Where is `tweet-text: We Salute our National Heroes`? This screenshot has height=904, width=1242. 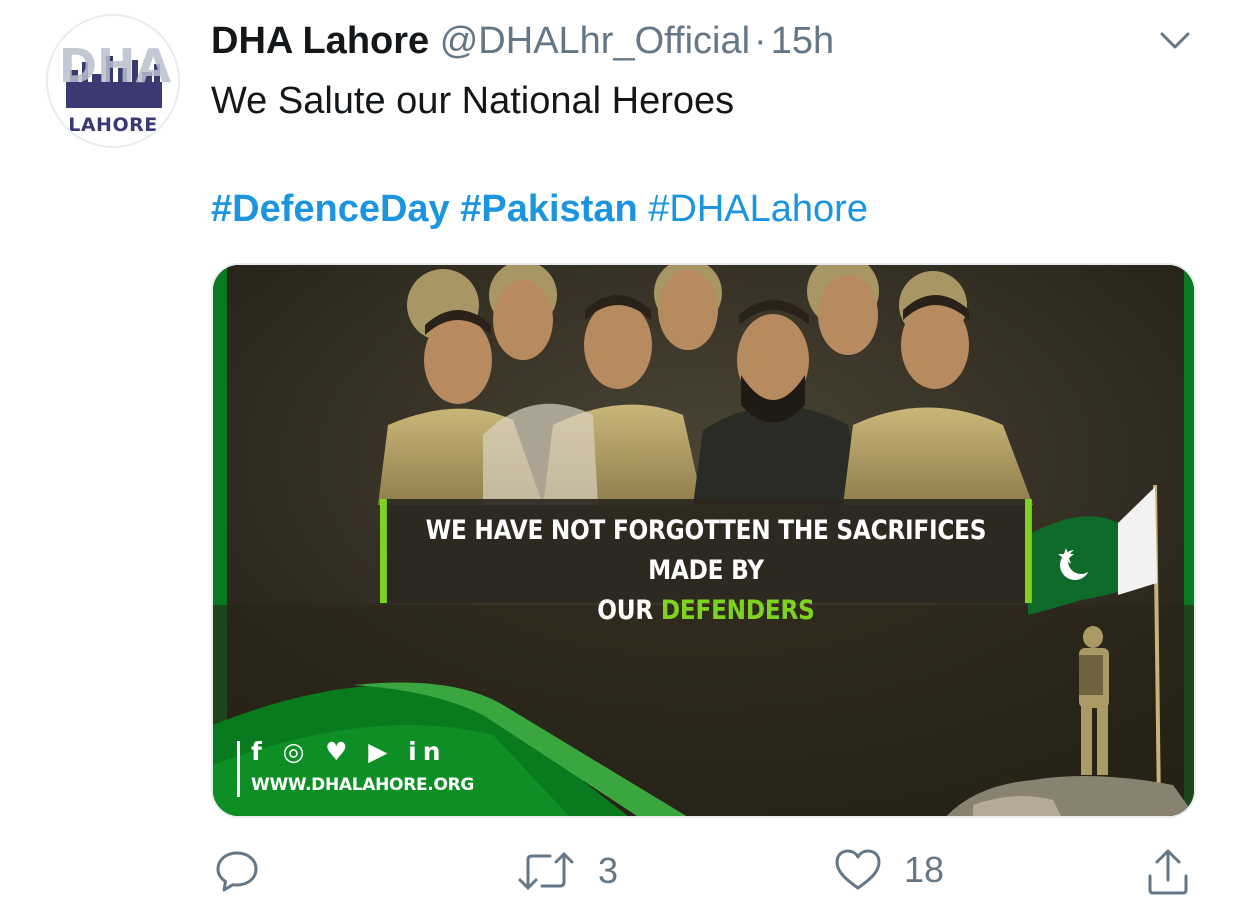 tweet-text: We Salute our National Heroes is located at coordinates (473, 101).